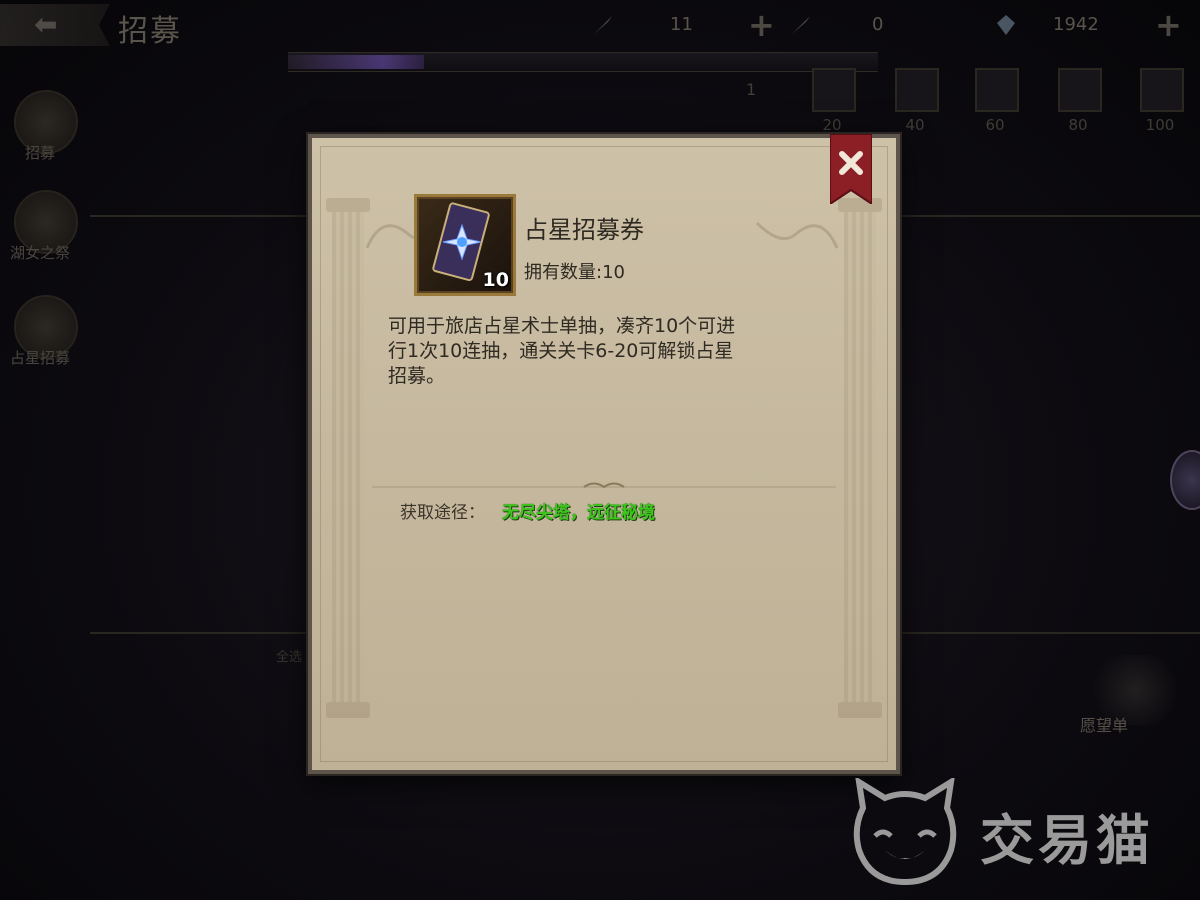 The width and height of the screenshot is (1200, 900). Describe the element at coordinates (39, 153) in the screenshot. I see `nav-item-label: 招募` at that location.